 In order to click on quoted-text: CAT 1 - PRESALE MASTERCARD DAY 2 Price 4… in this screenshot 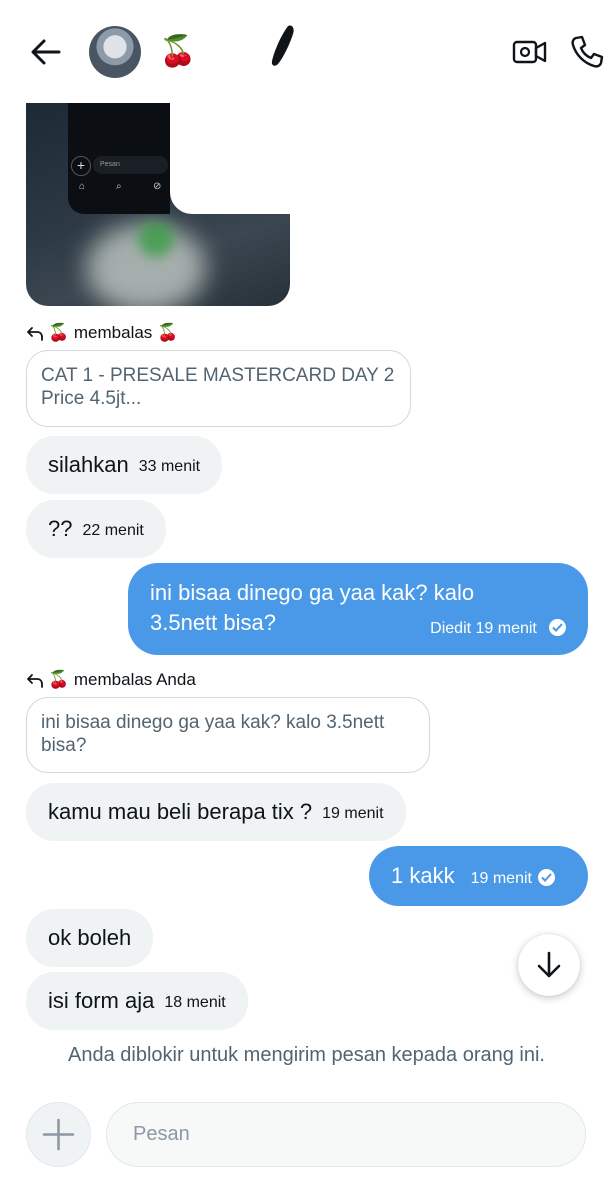, I will do `click(218, 387)`.